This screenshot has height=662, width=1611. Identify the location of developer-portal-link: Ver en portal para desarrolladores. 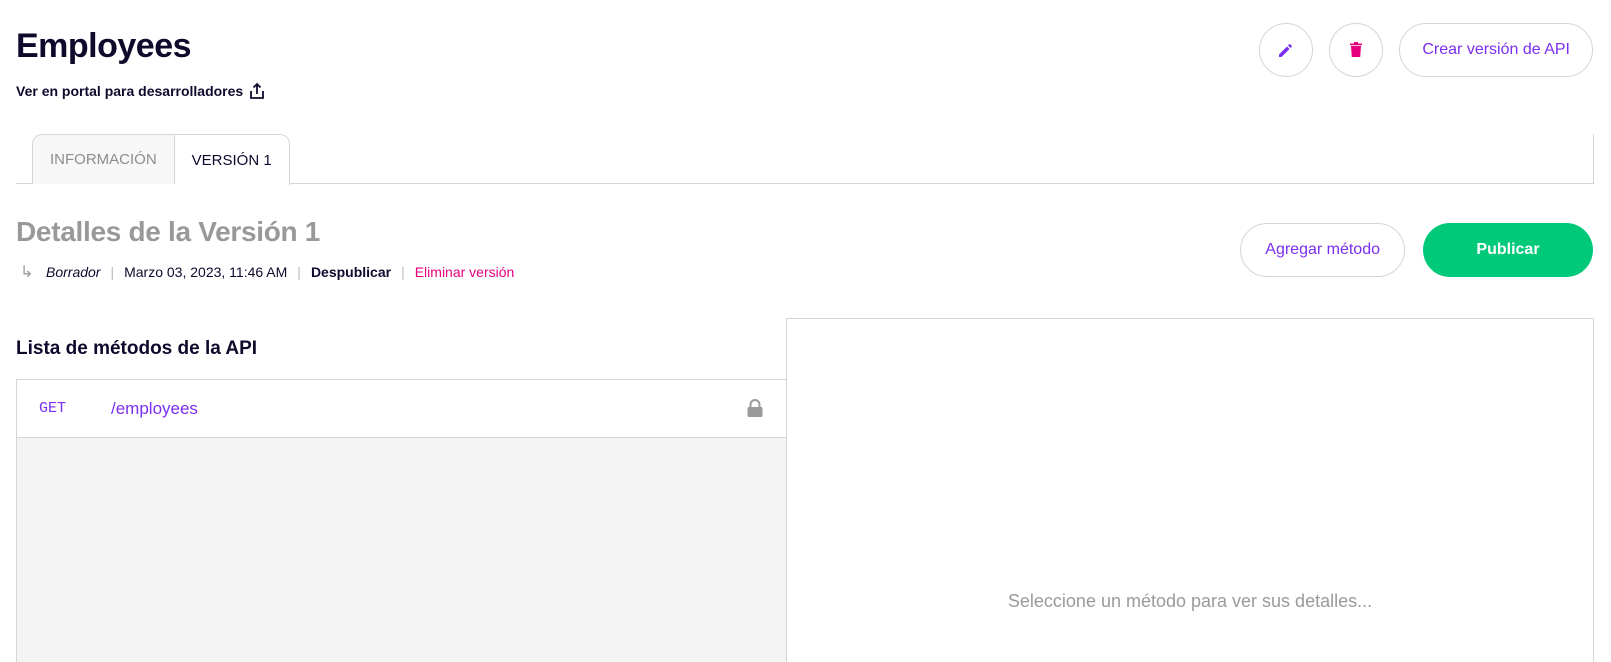
(140, 91).